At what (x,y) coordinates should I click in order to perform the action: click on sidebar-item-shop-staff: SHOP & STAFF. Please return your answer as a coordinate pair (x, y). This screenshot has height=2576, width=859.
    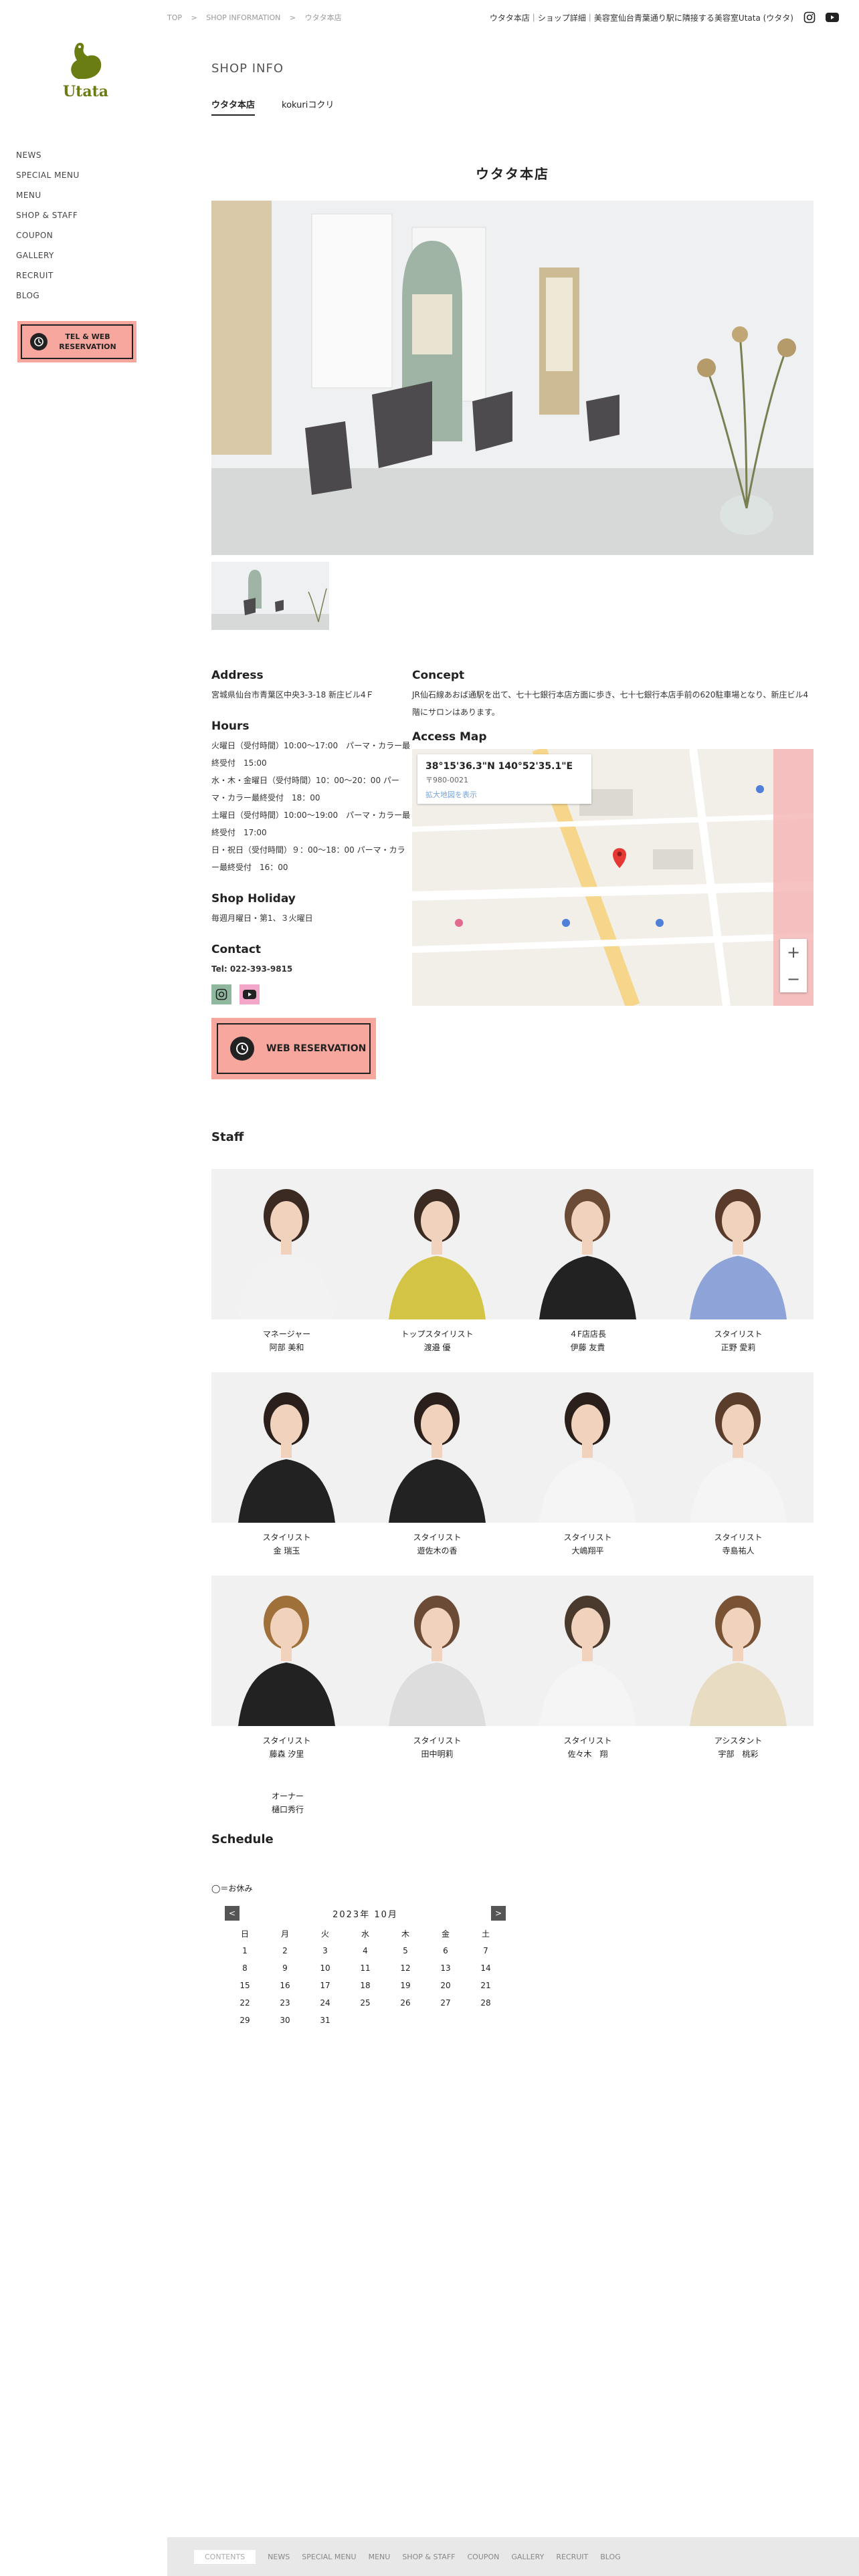
    Looking at the image, I should click on (48, 219).